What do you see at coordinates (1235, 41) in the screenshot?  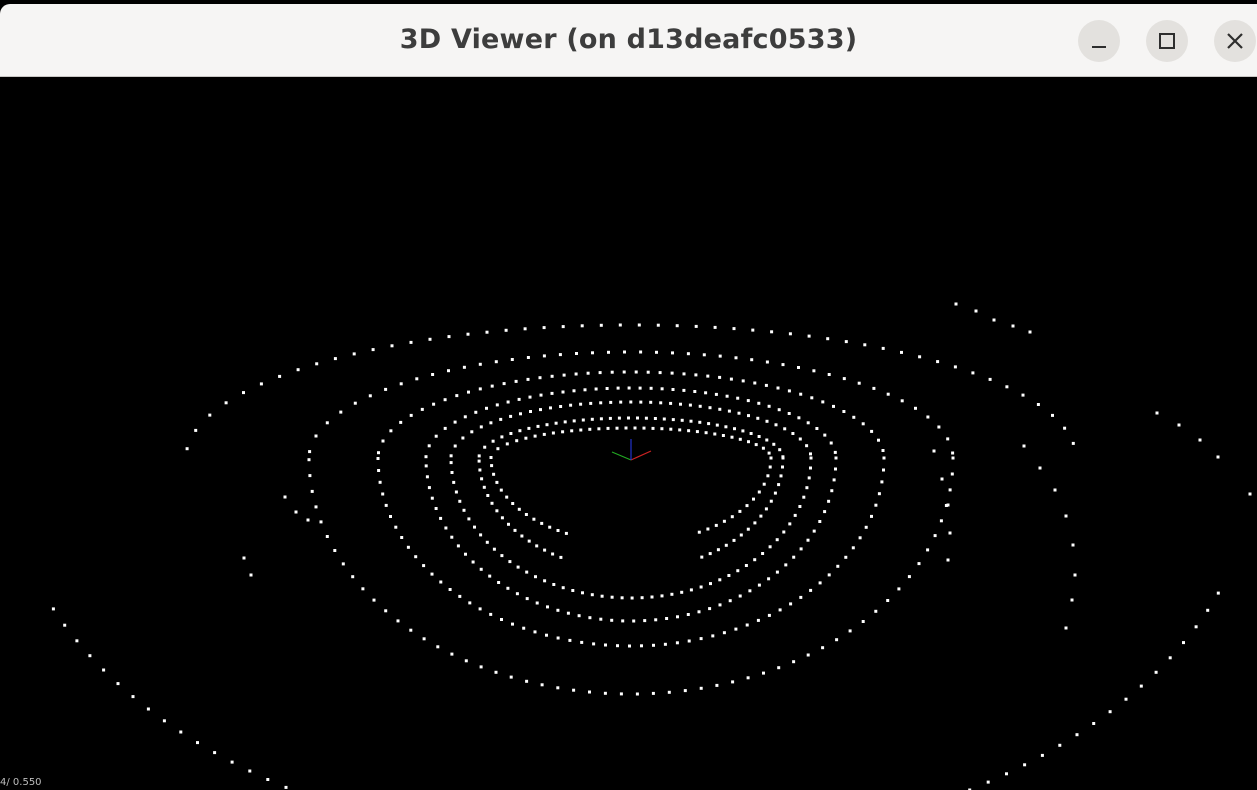 I see `close-button` at bounding box center [1235, 41].